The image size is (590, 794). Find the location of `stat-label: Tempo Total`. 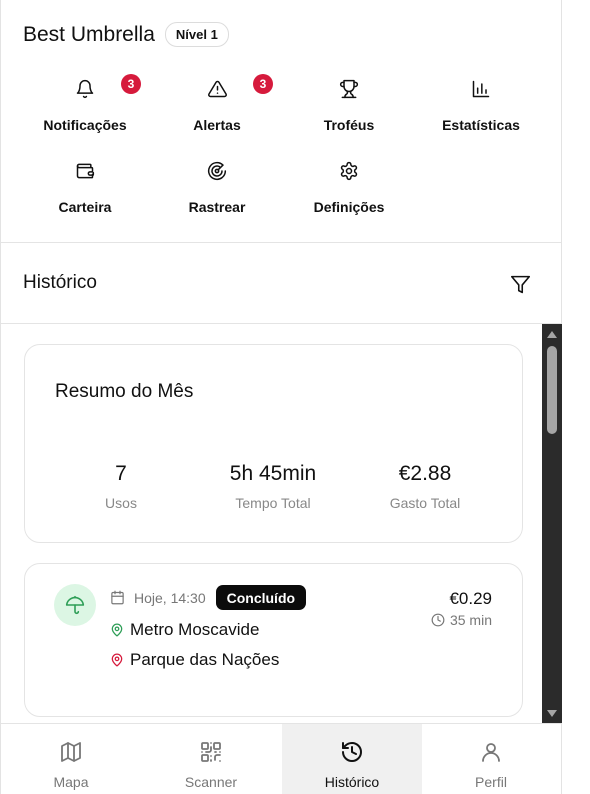

stat-label: Tempo Total is located at coordinates (273, 503).